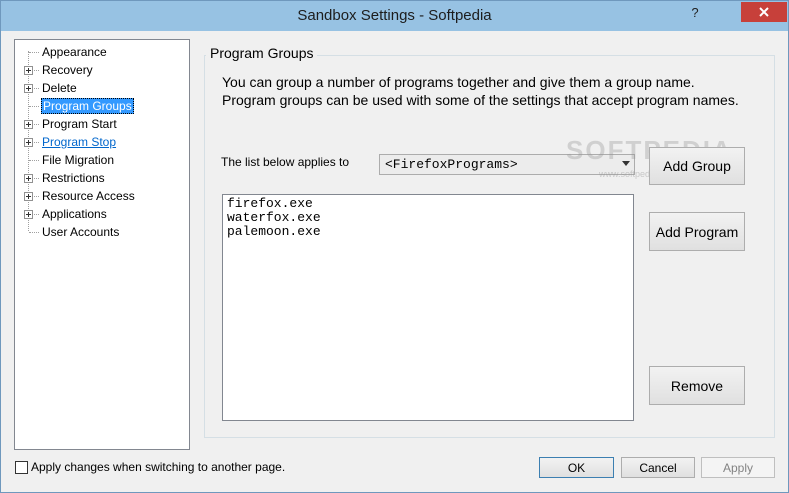  I want to click on remove-button: Remove, so click(697, 385).